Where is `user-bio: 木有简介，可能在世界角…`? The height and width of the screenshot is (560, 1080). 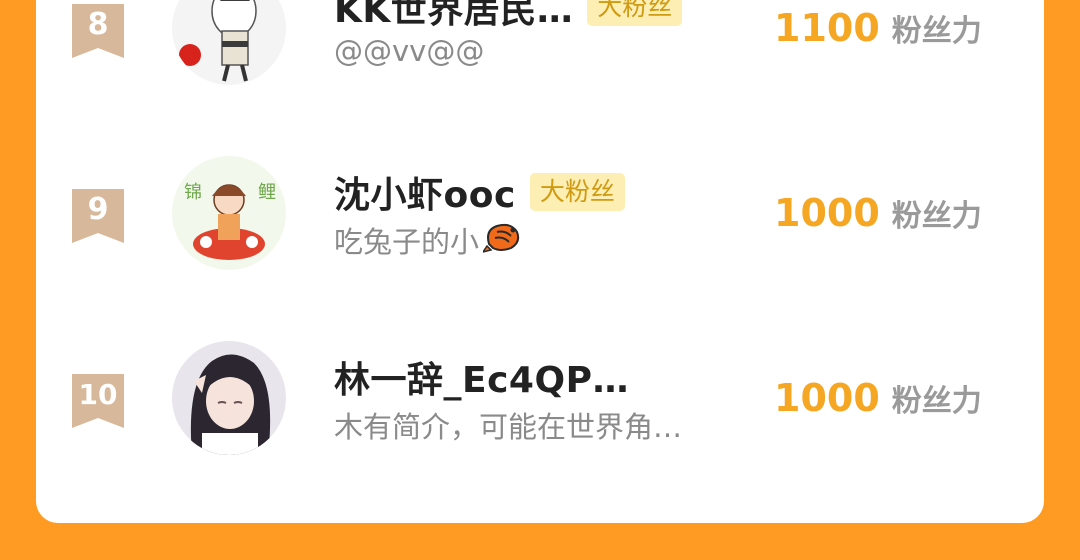
user-bio: 木有简介，可能在世界角… is located at coordinates (508, 427).